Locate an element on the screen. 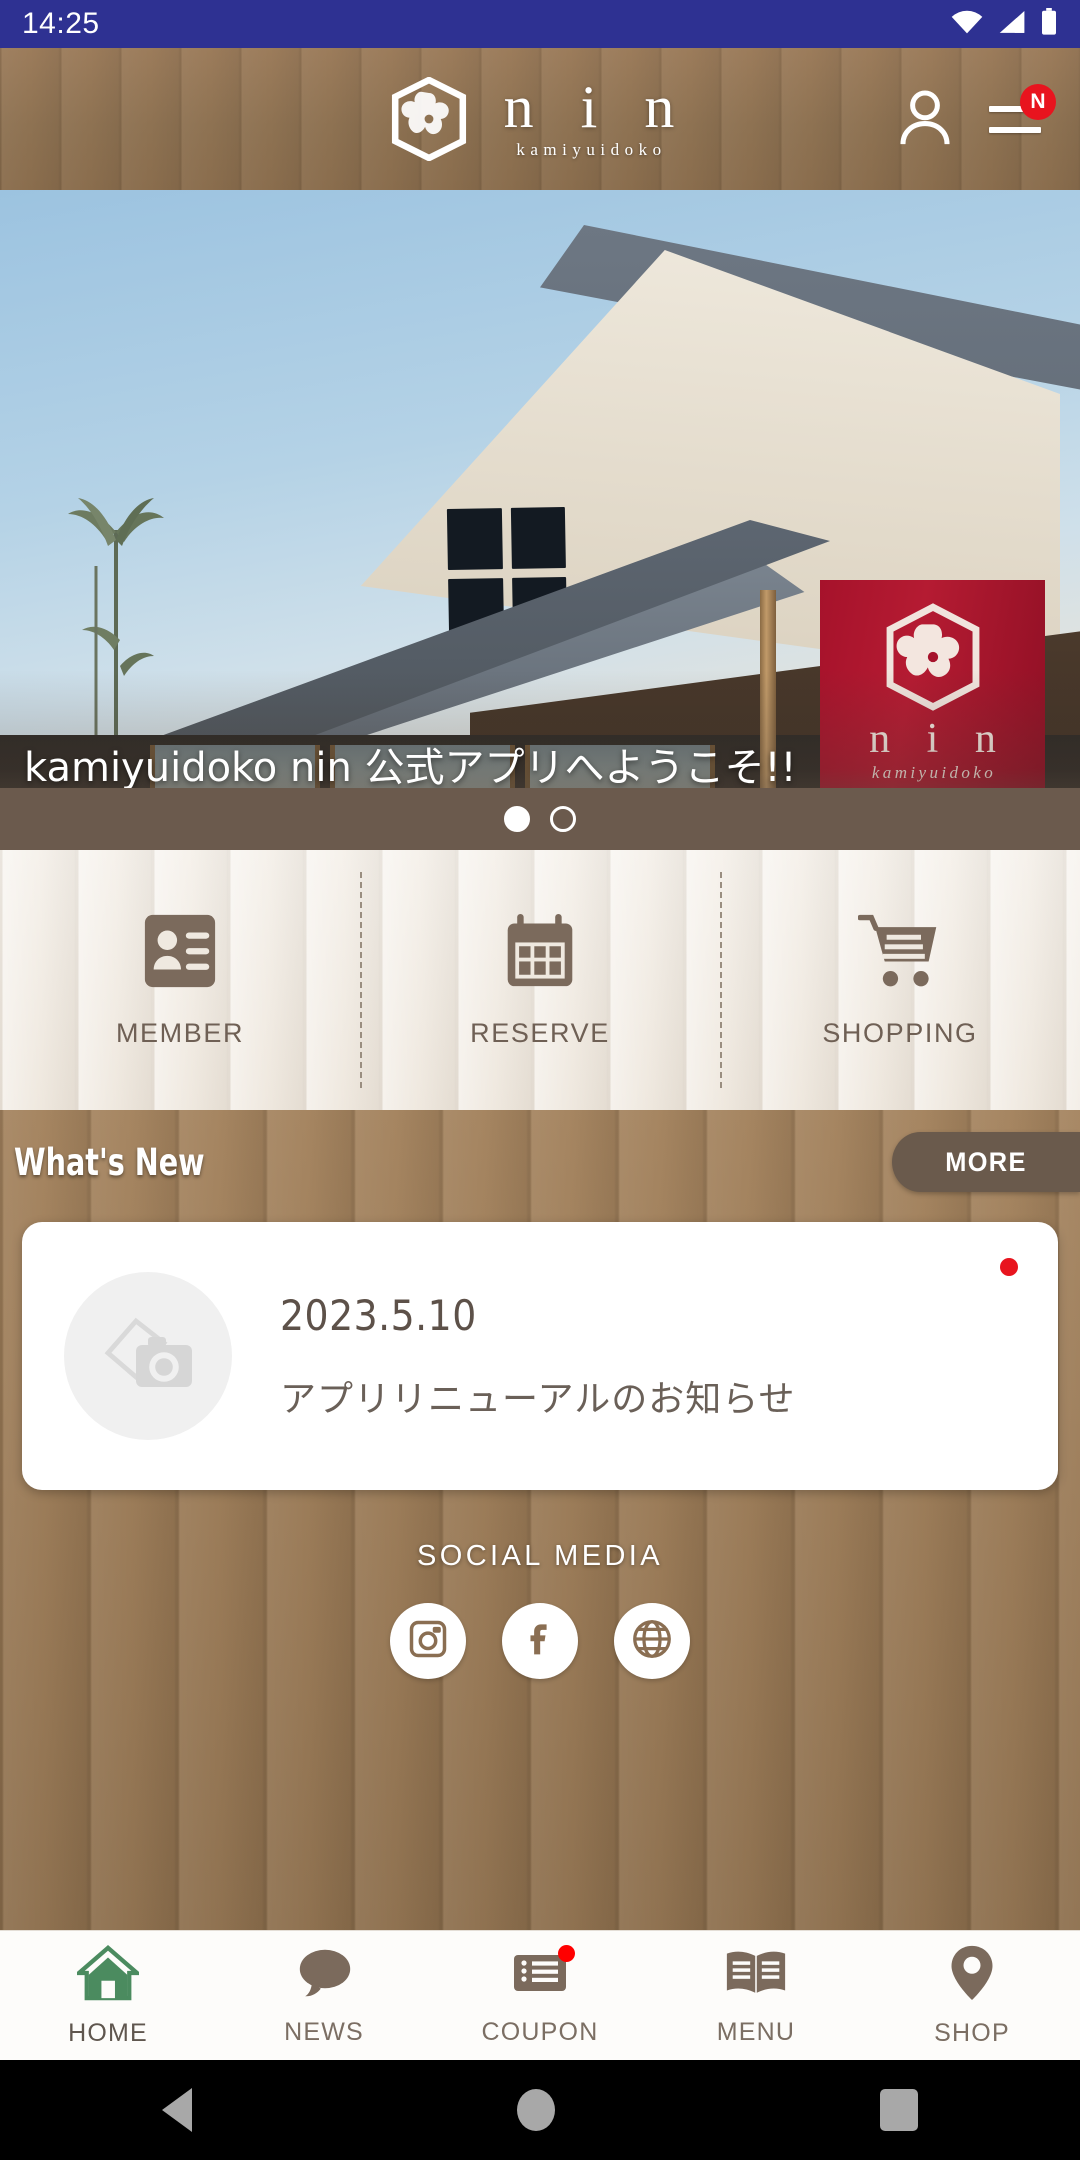 This screenshot has width=1080, height=2160. android-navigation-bar is located at coordinates (540, 2110).